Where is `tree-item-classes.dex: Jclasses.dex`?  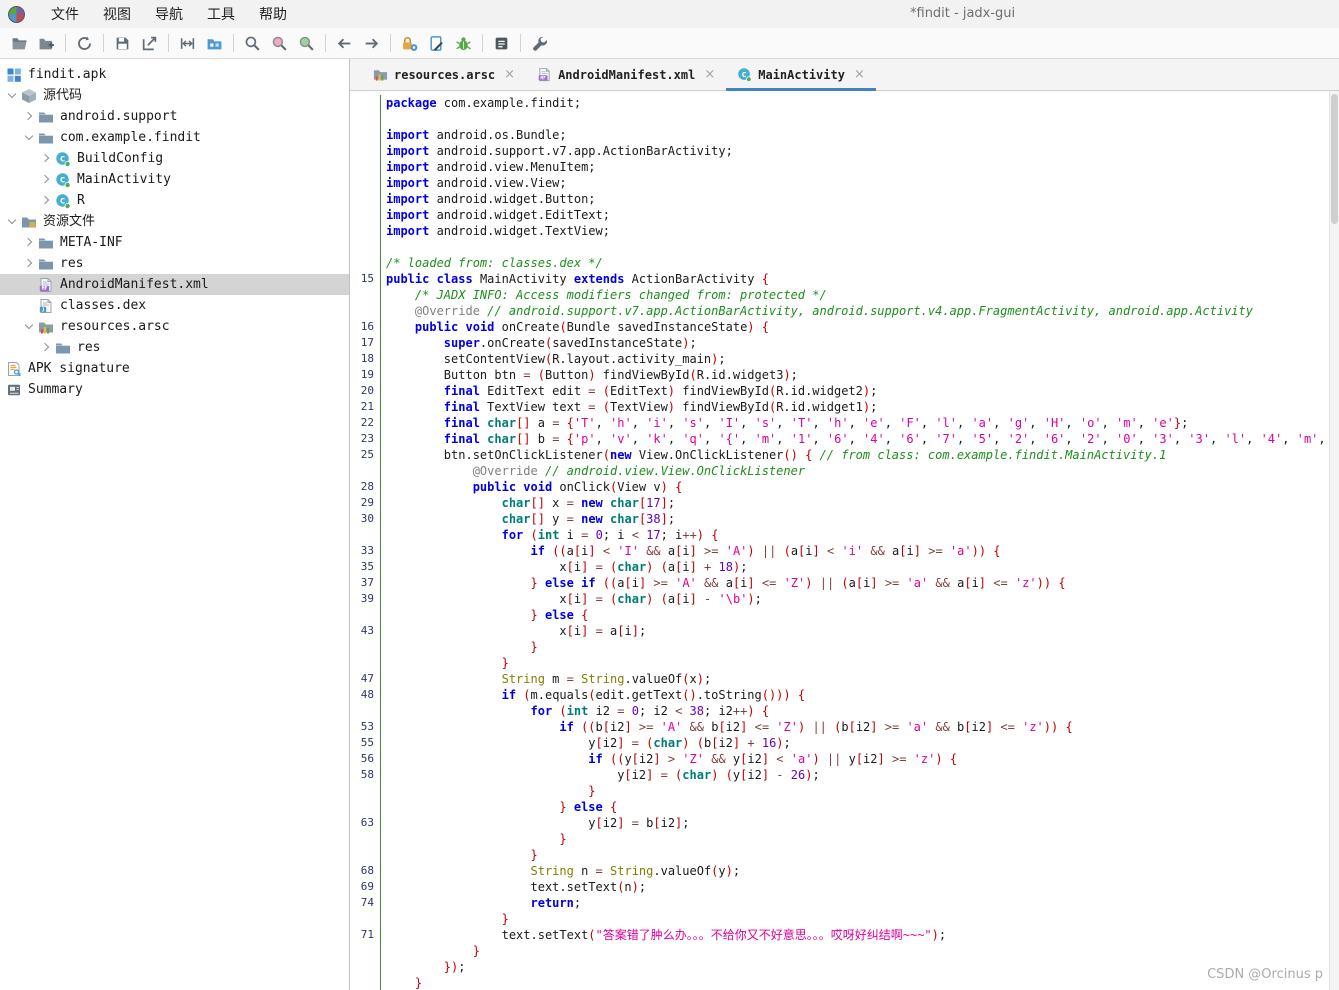
tree-item-classes.dex: Jclasses.dex is located at coordinates (174, 305).